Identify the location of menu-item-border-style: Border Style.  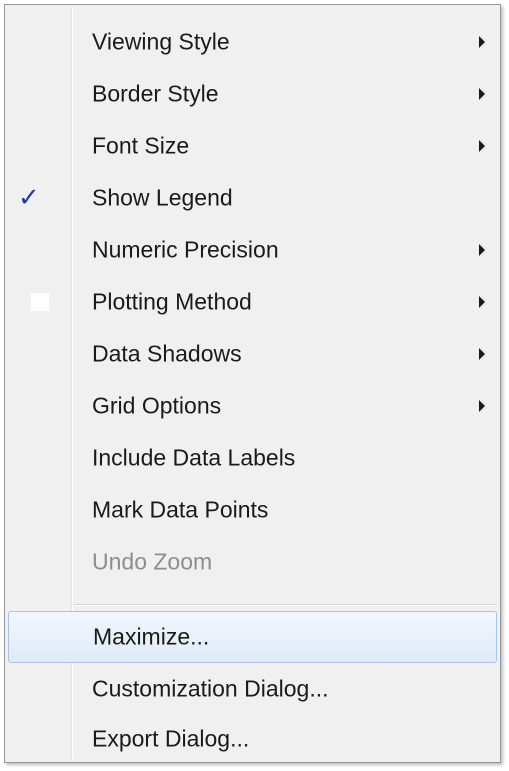
(252, 94).